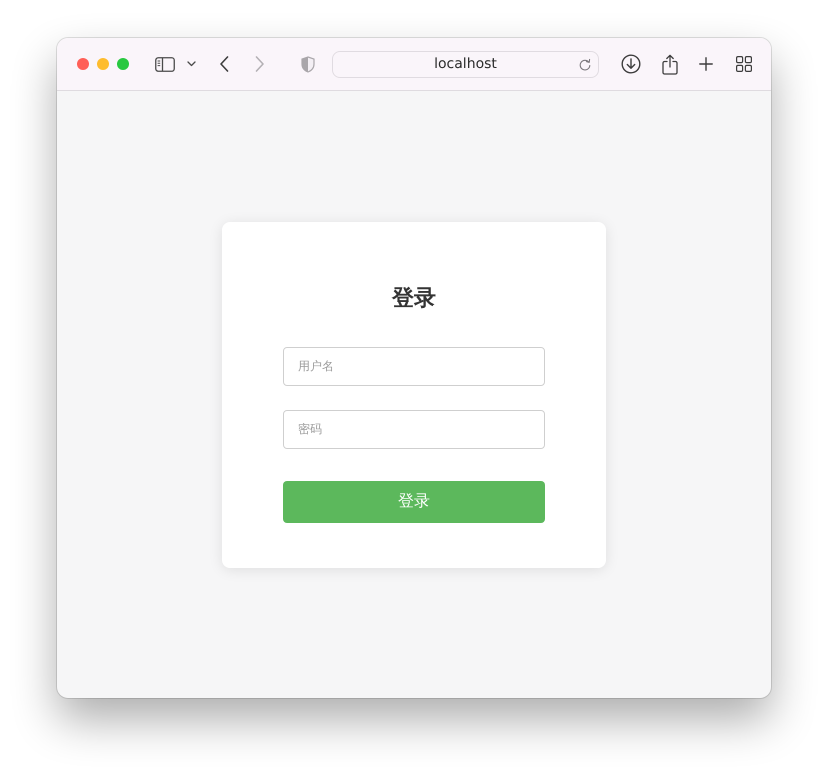 The image size is (828, 774). I want to click on username-field: 用户名, so click(414, 366).